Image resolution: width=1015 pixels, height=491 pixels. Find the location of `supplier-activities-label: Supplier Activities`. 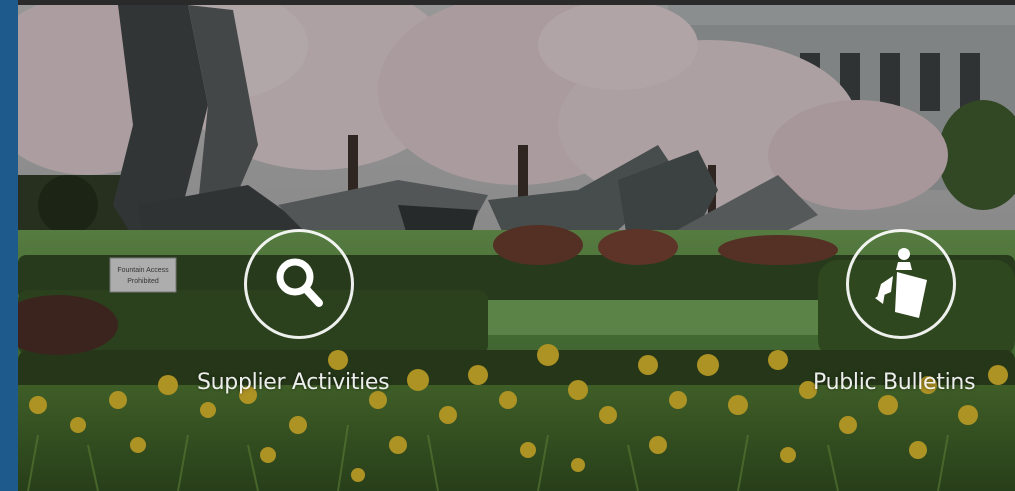

supplier-activities-label: Supplier Activities is located at coordinates (293, 382).